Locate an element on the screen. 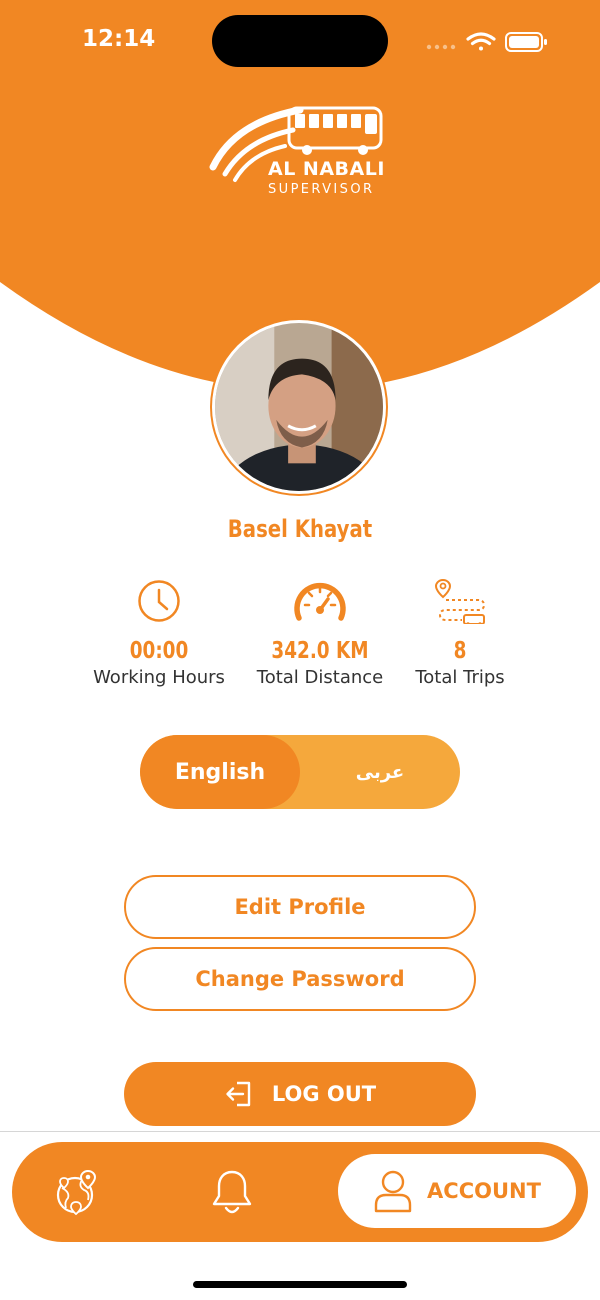 The height and width of the screenshot is (1300, 600). logout-label: LOG OUT is located at coordinates (324, 1094).